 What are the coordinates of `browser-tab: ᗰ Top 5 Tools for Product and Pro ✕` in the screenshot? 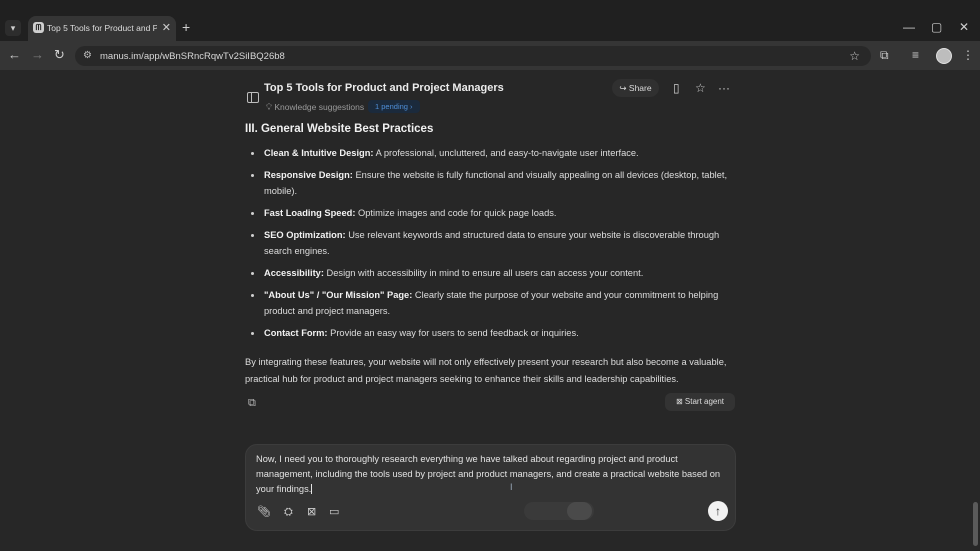 It's located at (102, 28).